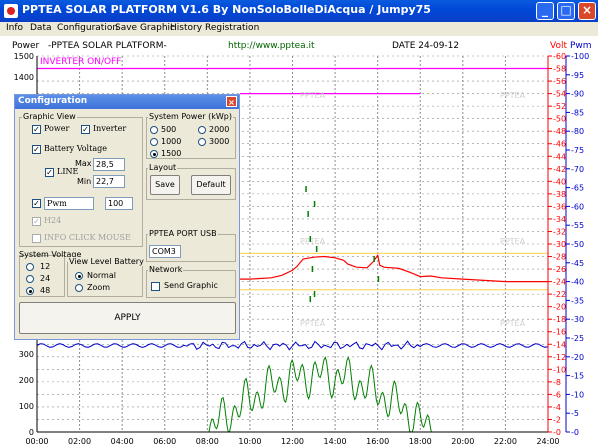 The height and width of the screenshot is (447, 598). Describe the element at coordinates (219, 129) in the screenshot. I see `power-2000-label: 2000` at that location.